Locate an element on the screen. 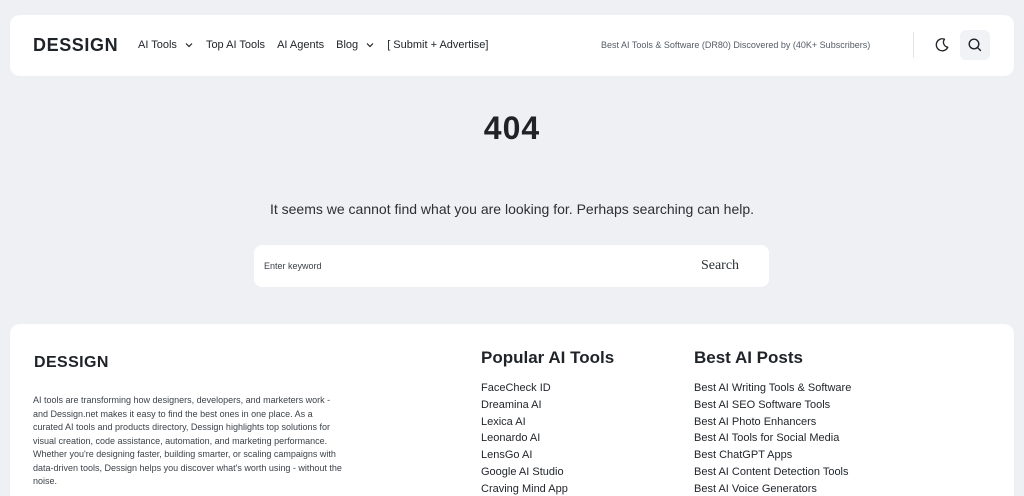 Image resolution: width=1024 pixels, height=496 pixels. popular-tool-link: Leonardo AI is located at coordinates (547, 438).